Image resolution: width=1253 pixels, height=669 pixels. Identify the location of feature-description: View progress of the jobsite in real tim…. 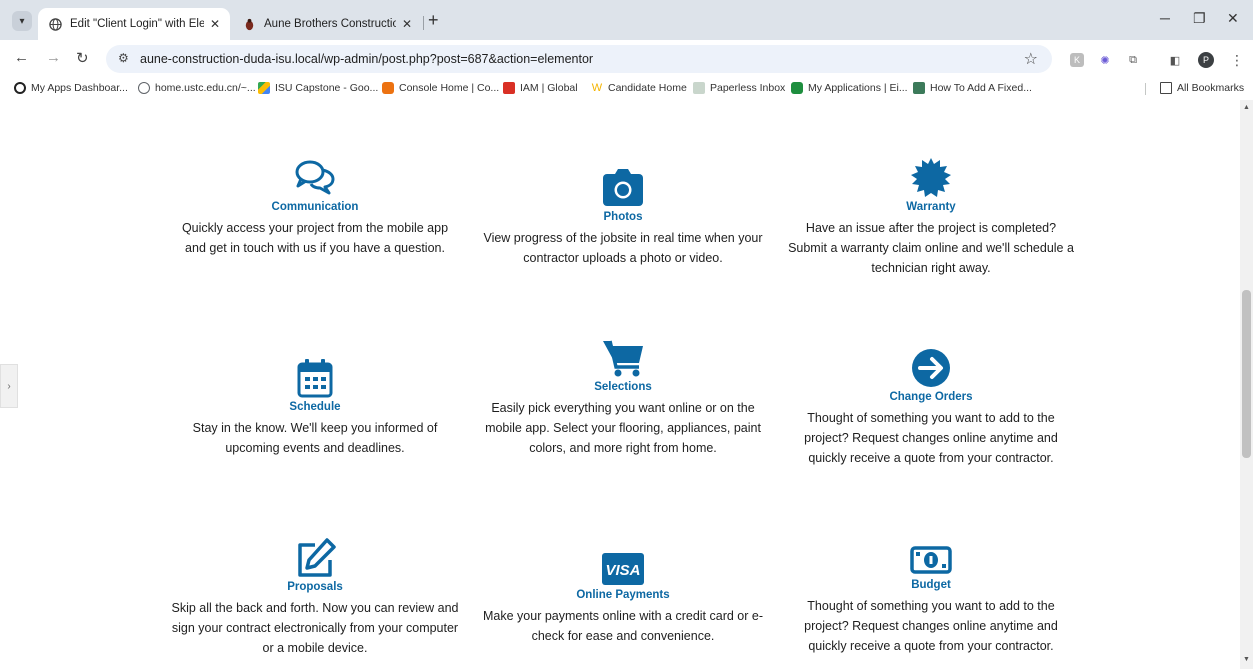
(623, 248).